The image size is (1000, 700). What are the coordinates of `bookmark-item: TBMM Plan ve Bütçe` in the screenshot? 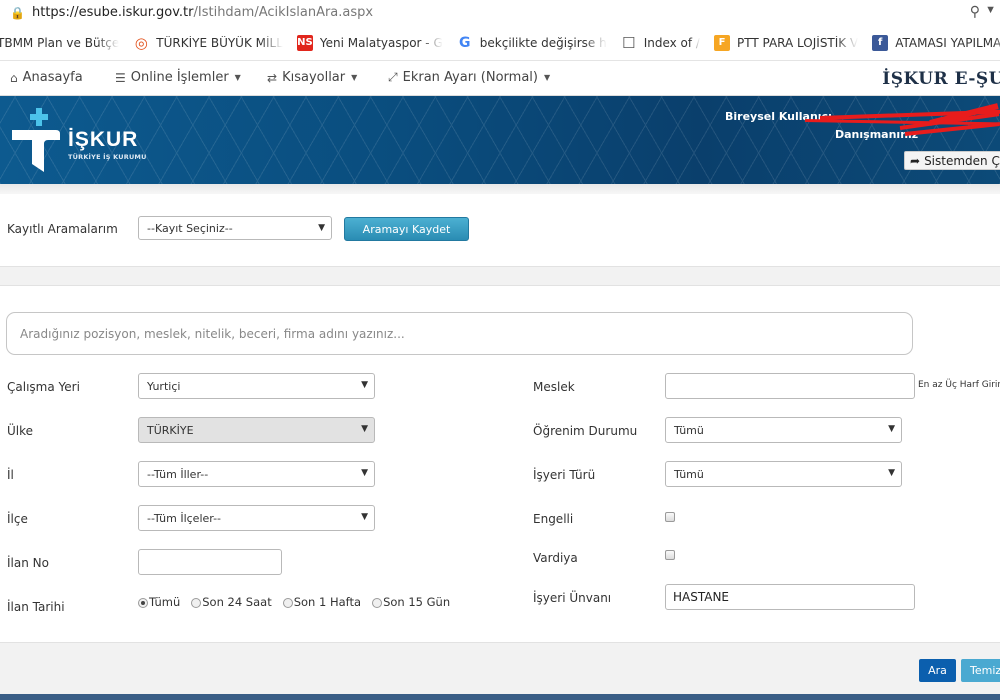 It's located at (59, 43).